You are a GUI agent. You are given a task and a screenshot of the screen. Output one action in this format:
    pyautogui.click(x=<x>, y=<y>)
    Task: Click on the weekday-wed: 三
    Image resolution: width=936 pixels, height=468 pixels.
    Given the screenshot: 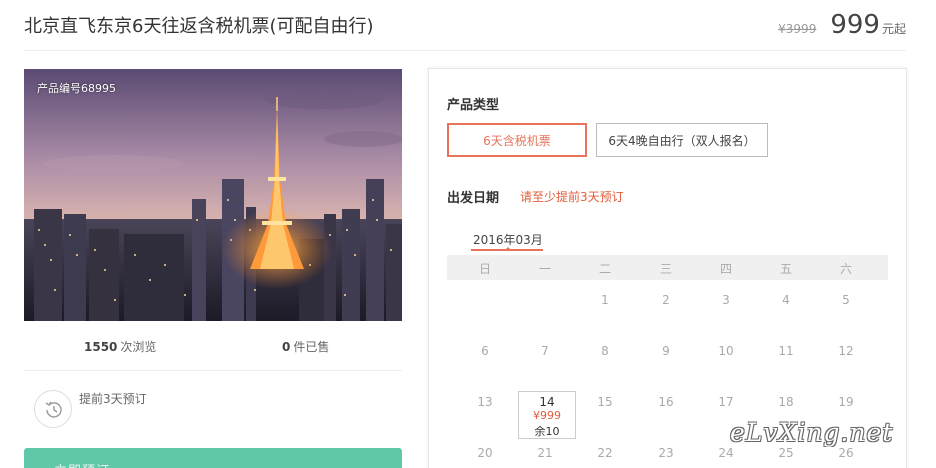 What is the action you would take?
    pyautogui.click(x=665, y=269)
    